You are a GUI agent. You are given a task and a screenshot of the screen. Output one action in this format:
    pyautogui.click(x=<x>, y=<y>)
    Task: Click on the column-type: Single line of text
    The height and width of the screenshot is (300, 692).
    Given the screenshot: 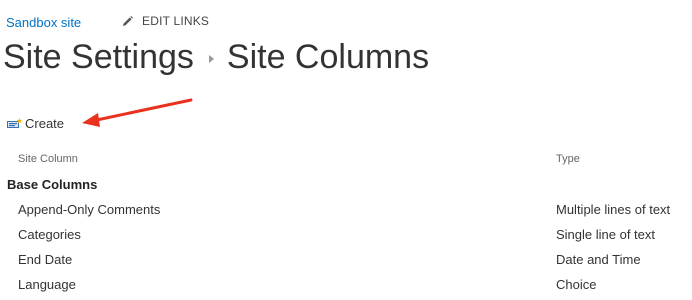 What is the action you would take?
    pyautogui.click(x=606, y=234)
    